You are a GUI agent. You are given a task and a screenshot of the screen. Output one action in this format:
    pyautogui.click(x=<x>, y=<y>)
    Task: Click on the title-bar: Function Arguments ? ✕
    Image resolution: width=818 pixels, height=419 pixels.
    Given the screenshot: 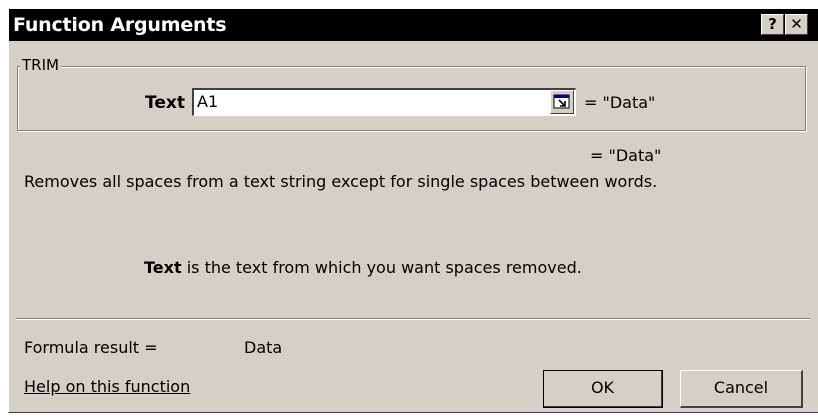 What is the action you would take?
    pyautogui.click(x=413, y=25)
    